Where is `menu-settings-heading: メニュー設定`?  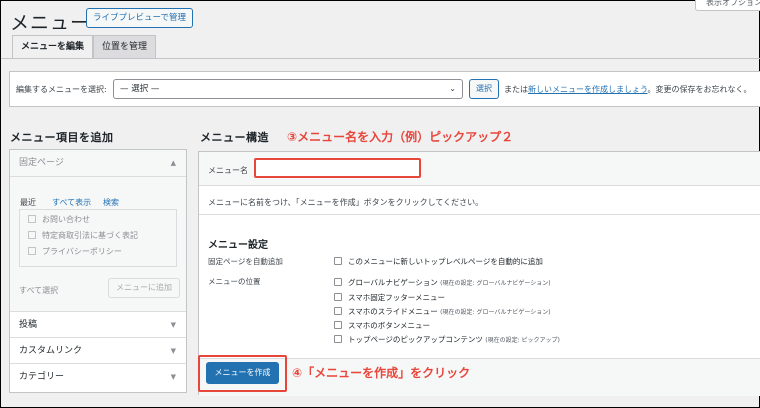 menu-settings-heading: メニュー設定 is located at coordinates (238, 245).